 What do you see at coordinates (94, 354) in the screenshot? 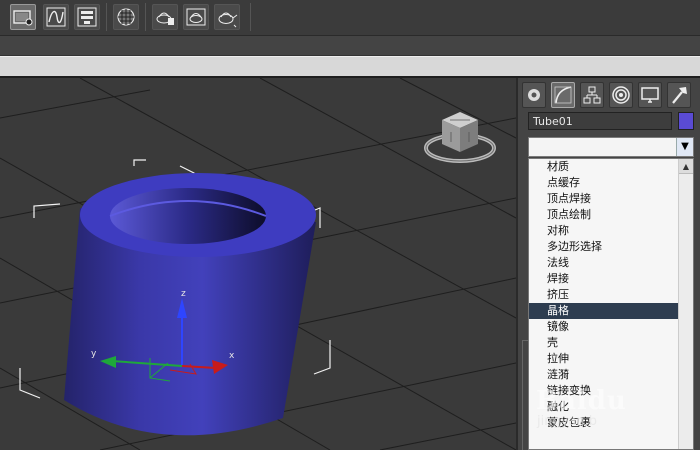
I see `y-axis-label: y` at bounding box center [94, 354].